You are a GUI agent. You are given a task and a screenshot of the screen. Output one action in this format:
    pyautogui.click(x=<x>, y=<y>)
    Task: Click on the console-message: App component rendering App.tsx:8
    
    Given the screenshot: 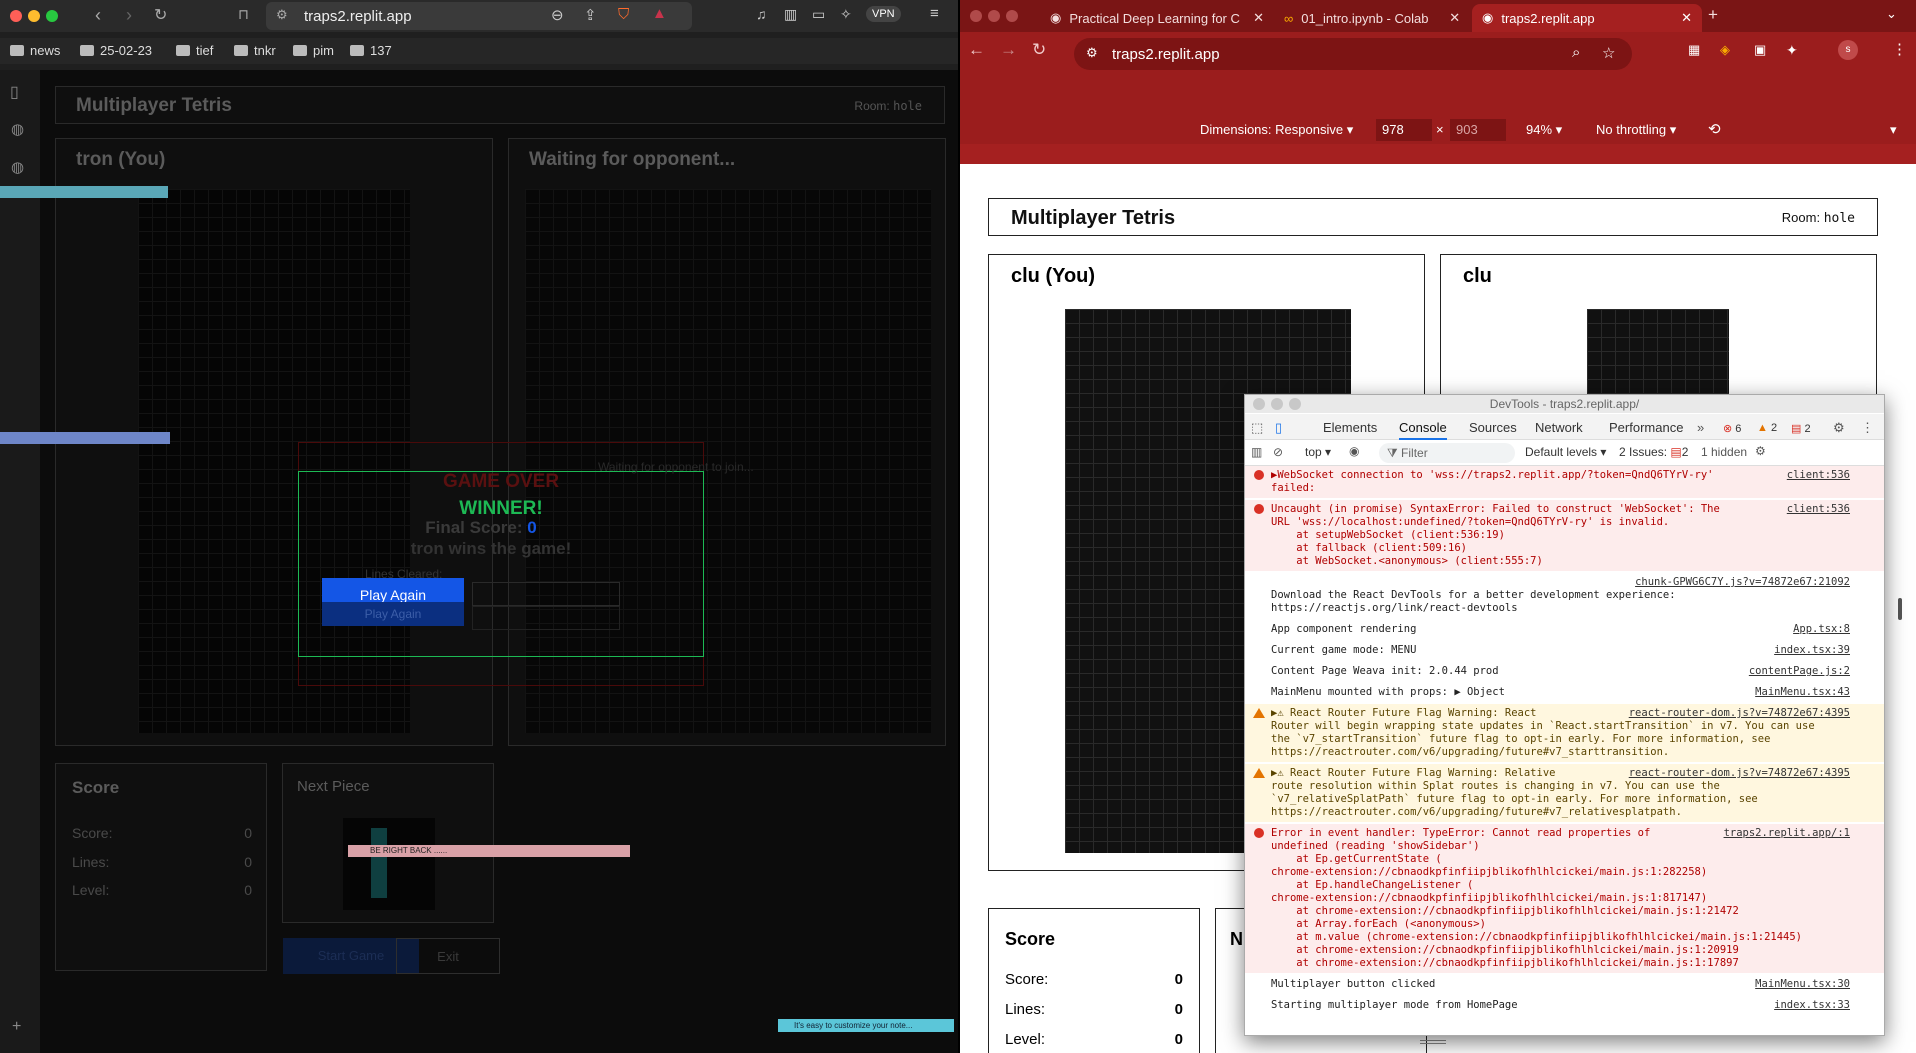 What is the action you would take?
    pyautogui.click(x=1564, y=629)
    